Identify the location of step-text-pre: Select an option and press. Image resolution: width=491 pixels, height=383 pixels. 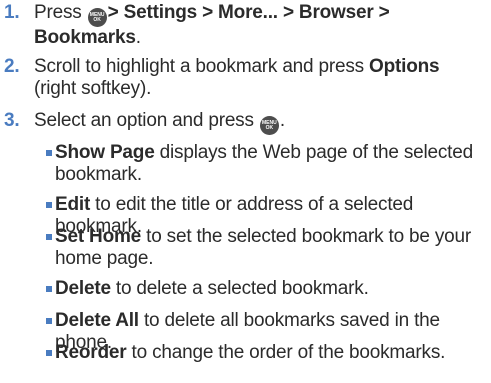
(144, 120).